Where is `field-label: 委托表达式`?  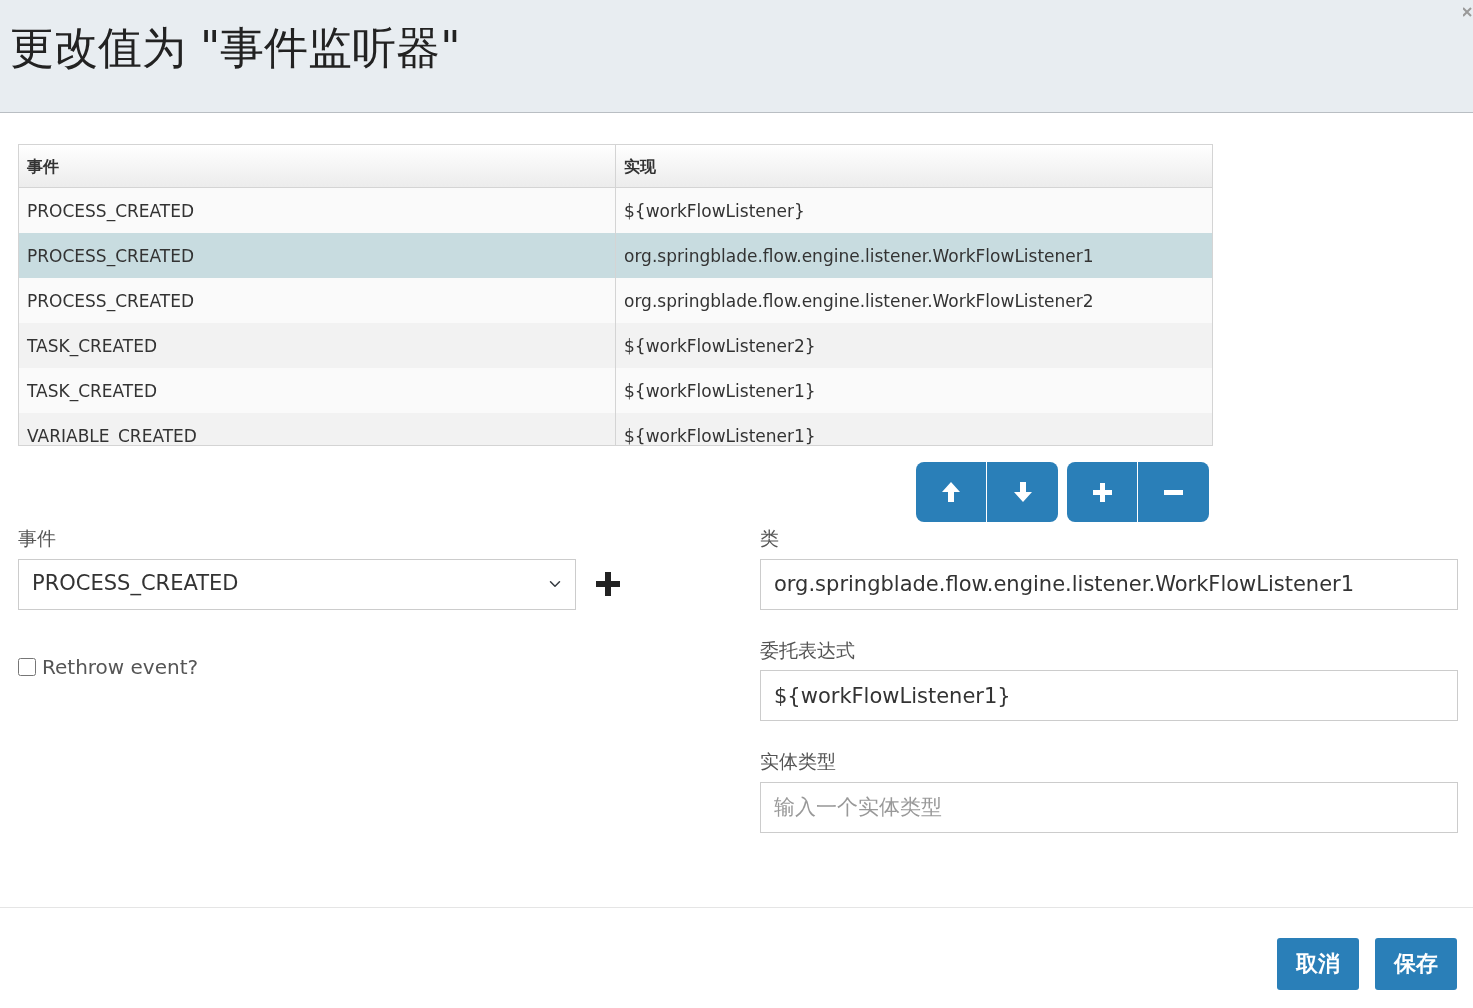 field-label: 委托表达式 is located at coordinates (808, 650).